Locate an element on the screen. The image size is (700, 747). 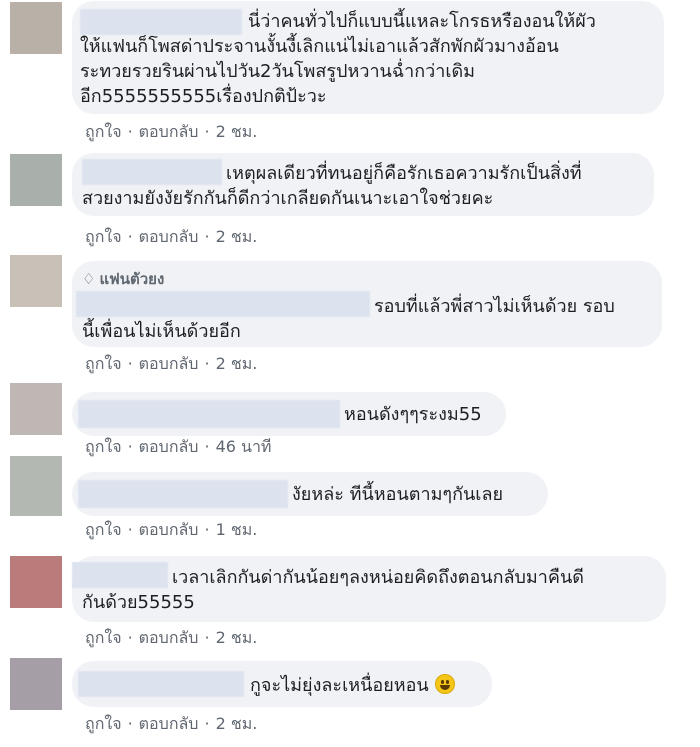
comment-bubble: หอนดังๆๆระงม55 is located at coordinates (289, 414).